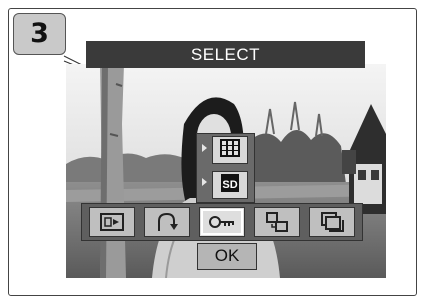 This screenshot has width=426, height=303. I want to click on slideshow-icon, so click(112, 222).